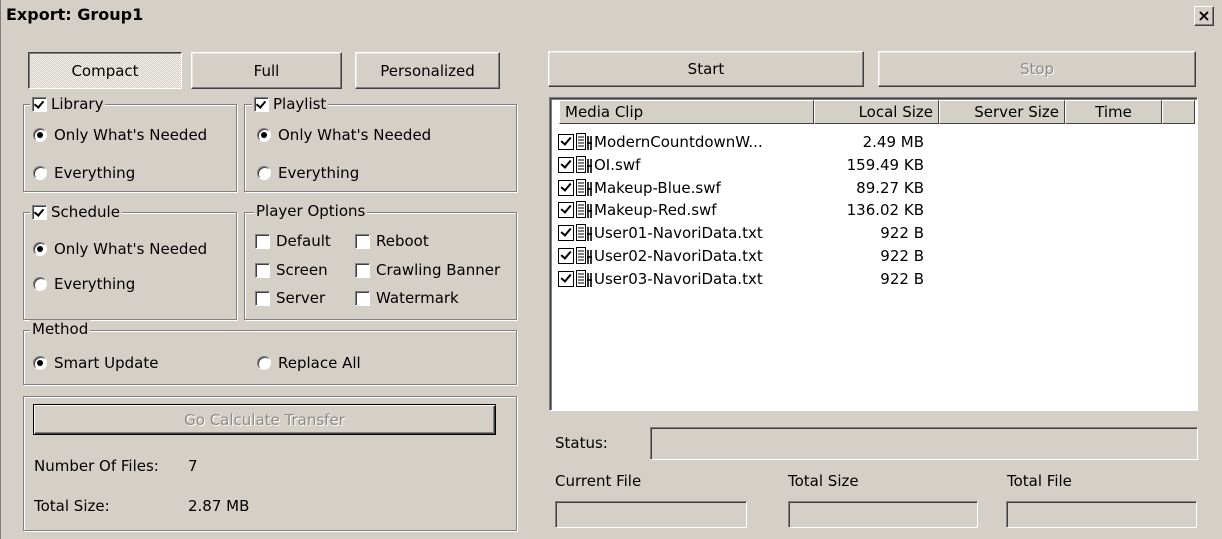 The width and height of the screenshot is (1222, 539). I want to click on total-file-label: Total File, so click(1039, 481).